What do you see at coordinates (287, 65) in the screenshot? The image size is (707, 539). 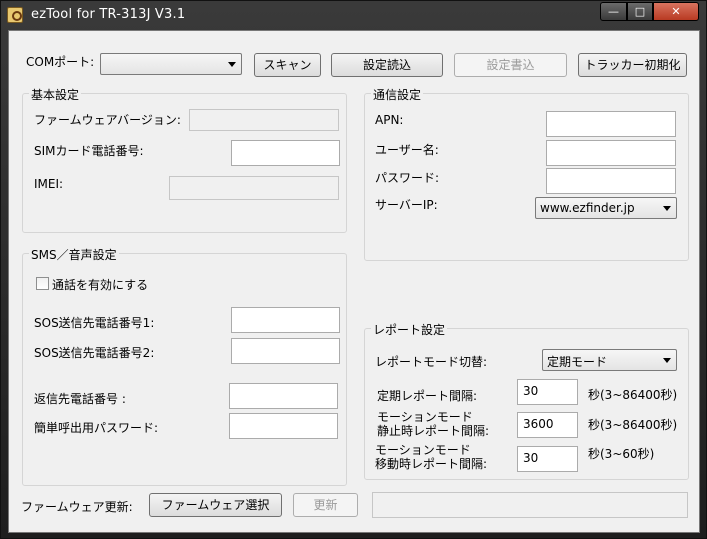 I see `scan-button: スキャン` at bounding box center [287, 65].